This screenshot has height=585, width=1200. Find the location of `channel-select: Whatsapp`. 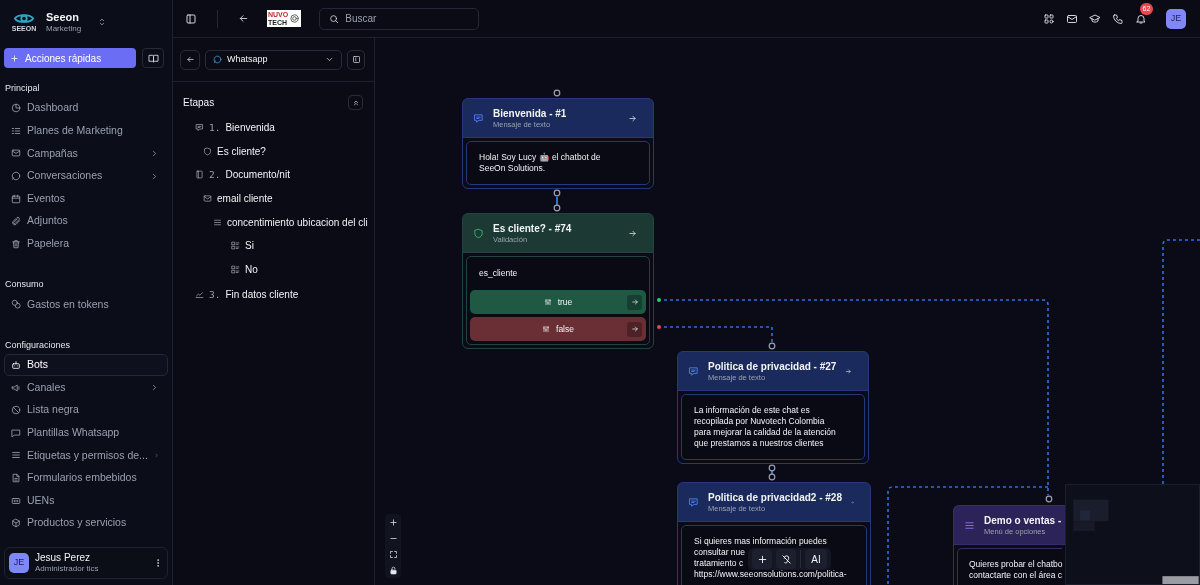

channel-select: Whatsapp is located at coordinates (273, 59).